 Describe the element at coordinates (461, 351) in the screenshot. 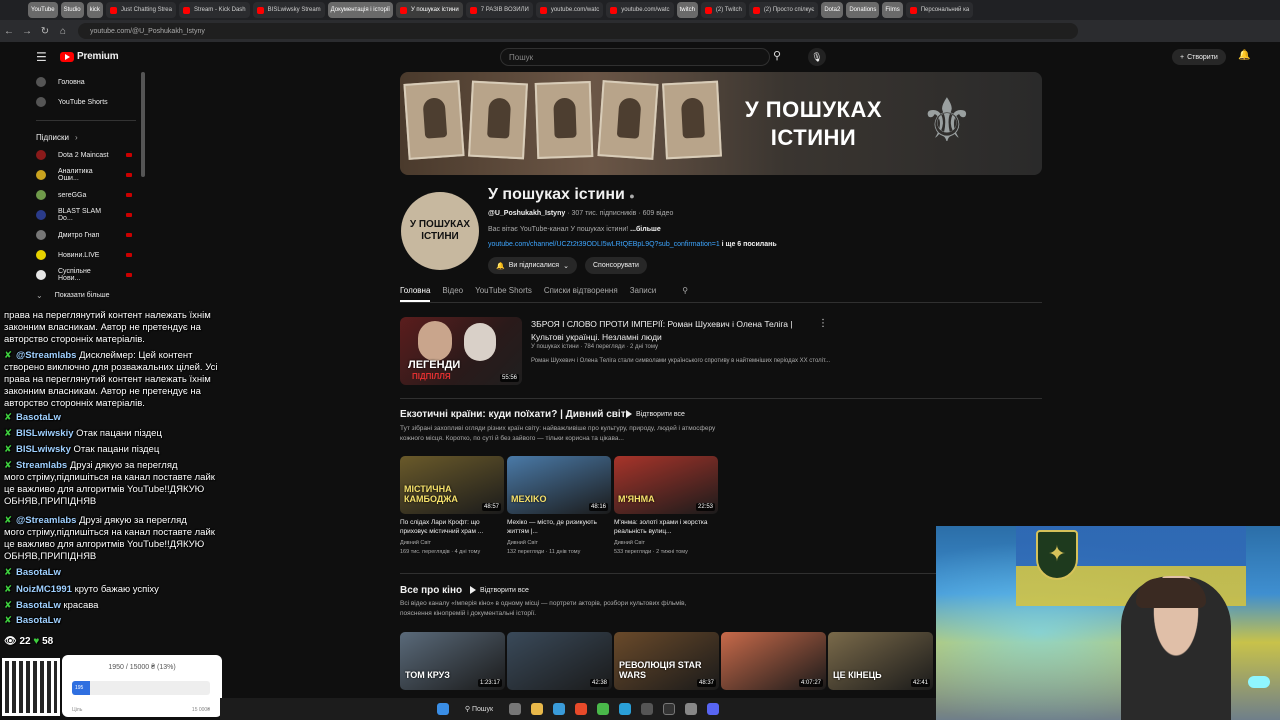

I see `featured-video-thumbnail: ЛЕГЕНДИ ПІДПІЛЛЯ 55:56` at that location.